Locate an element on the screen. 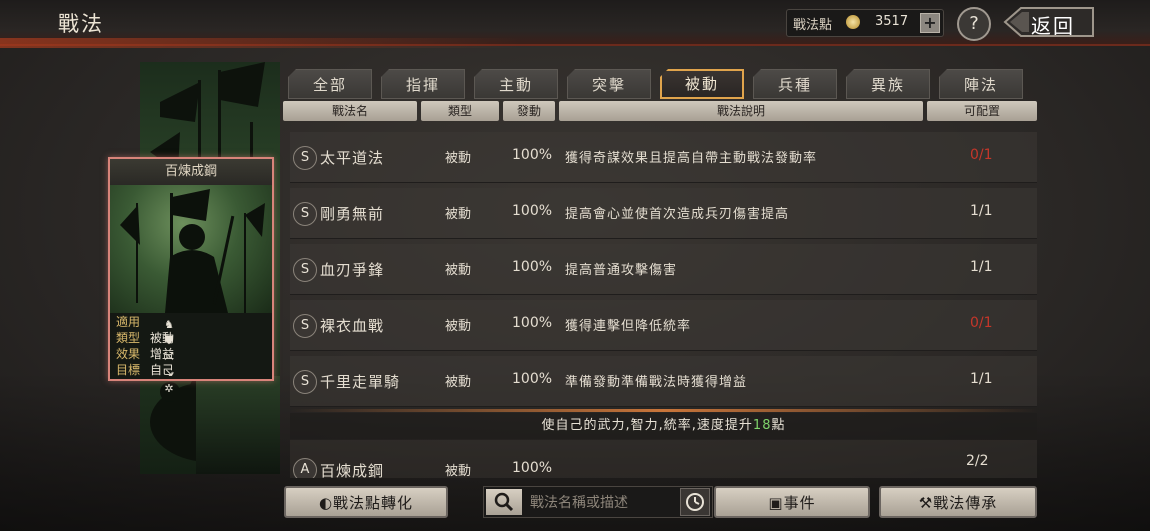  card-key: 目標 is located at coordinates (128, 370).